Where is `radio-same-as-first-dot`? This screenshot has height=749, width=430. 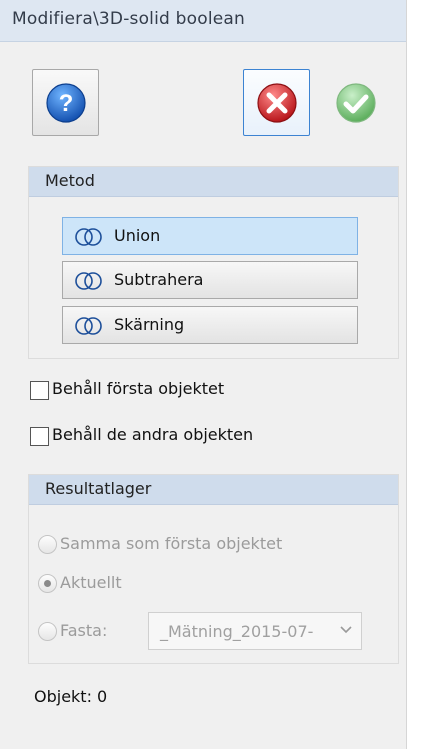 radio-same-as-first-dot is located at coordinates (47, 544).